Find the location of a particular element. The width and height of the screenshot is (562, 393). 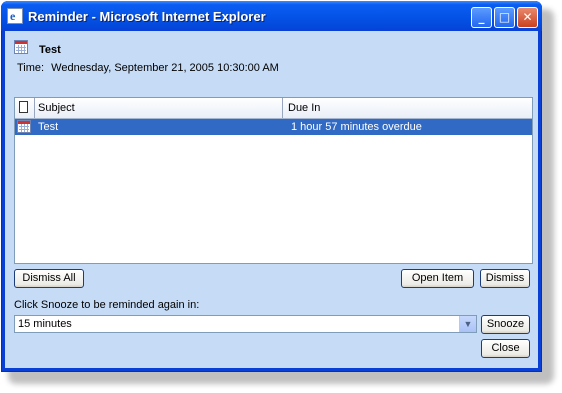

snooze-interval-select: 15 minutes ▼ is located at coordinates (245, 324).